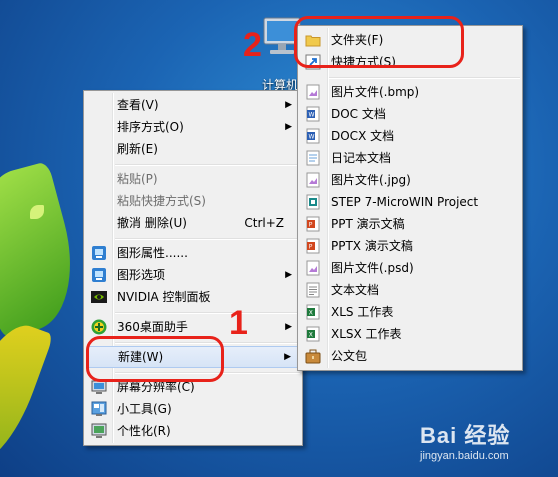 The height and width of the screenshot is (477, 558). I want to click on gadgets-icon, so click(99, 408).